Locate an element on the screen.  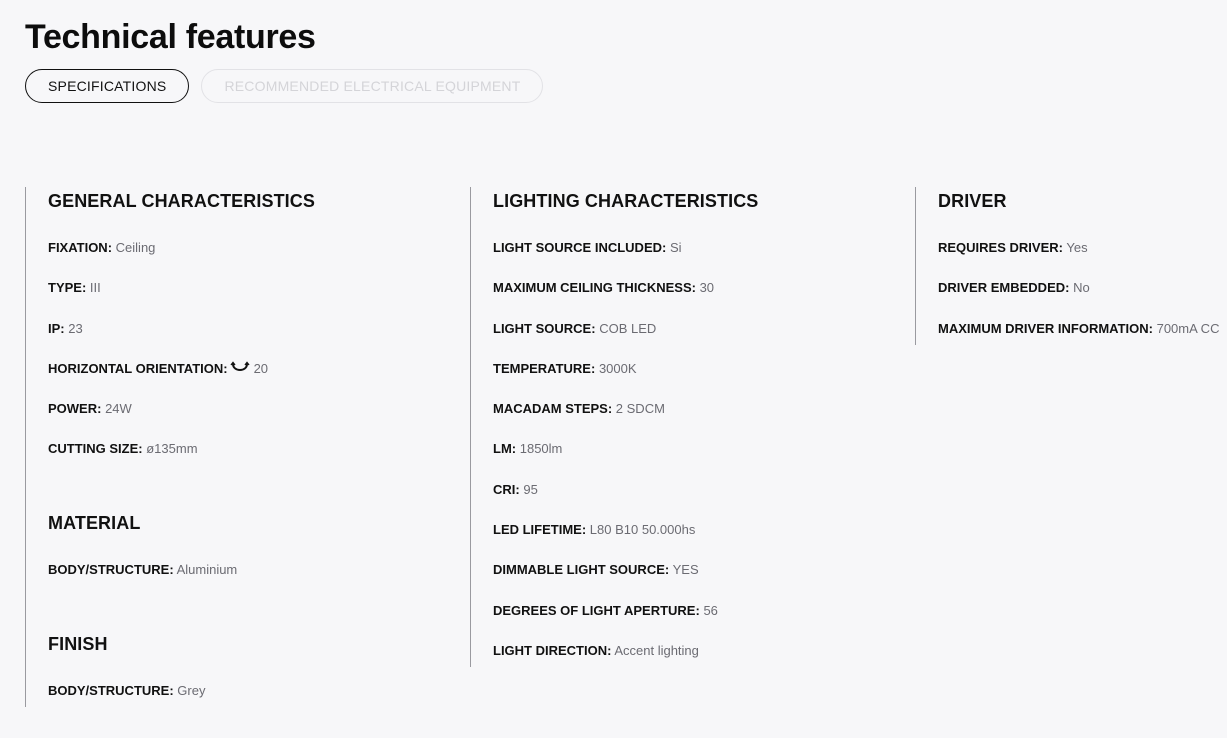
spec-value: Aluminium is located at coordinates (207, 570).